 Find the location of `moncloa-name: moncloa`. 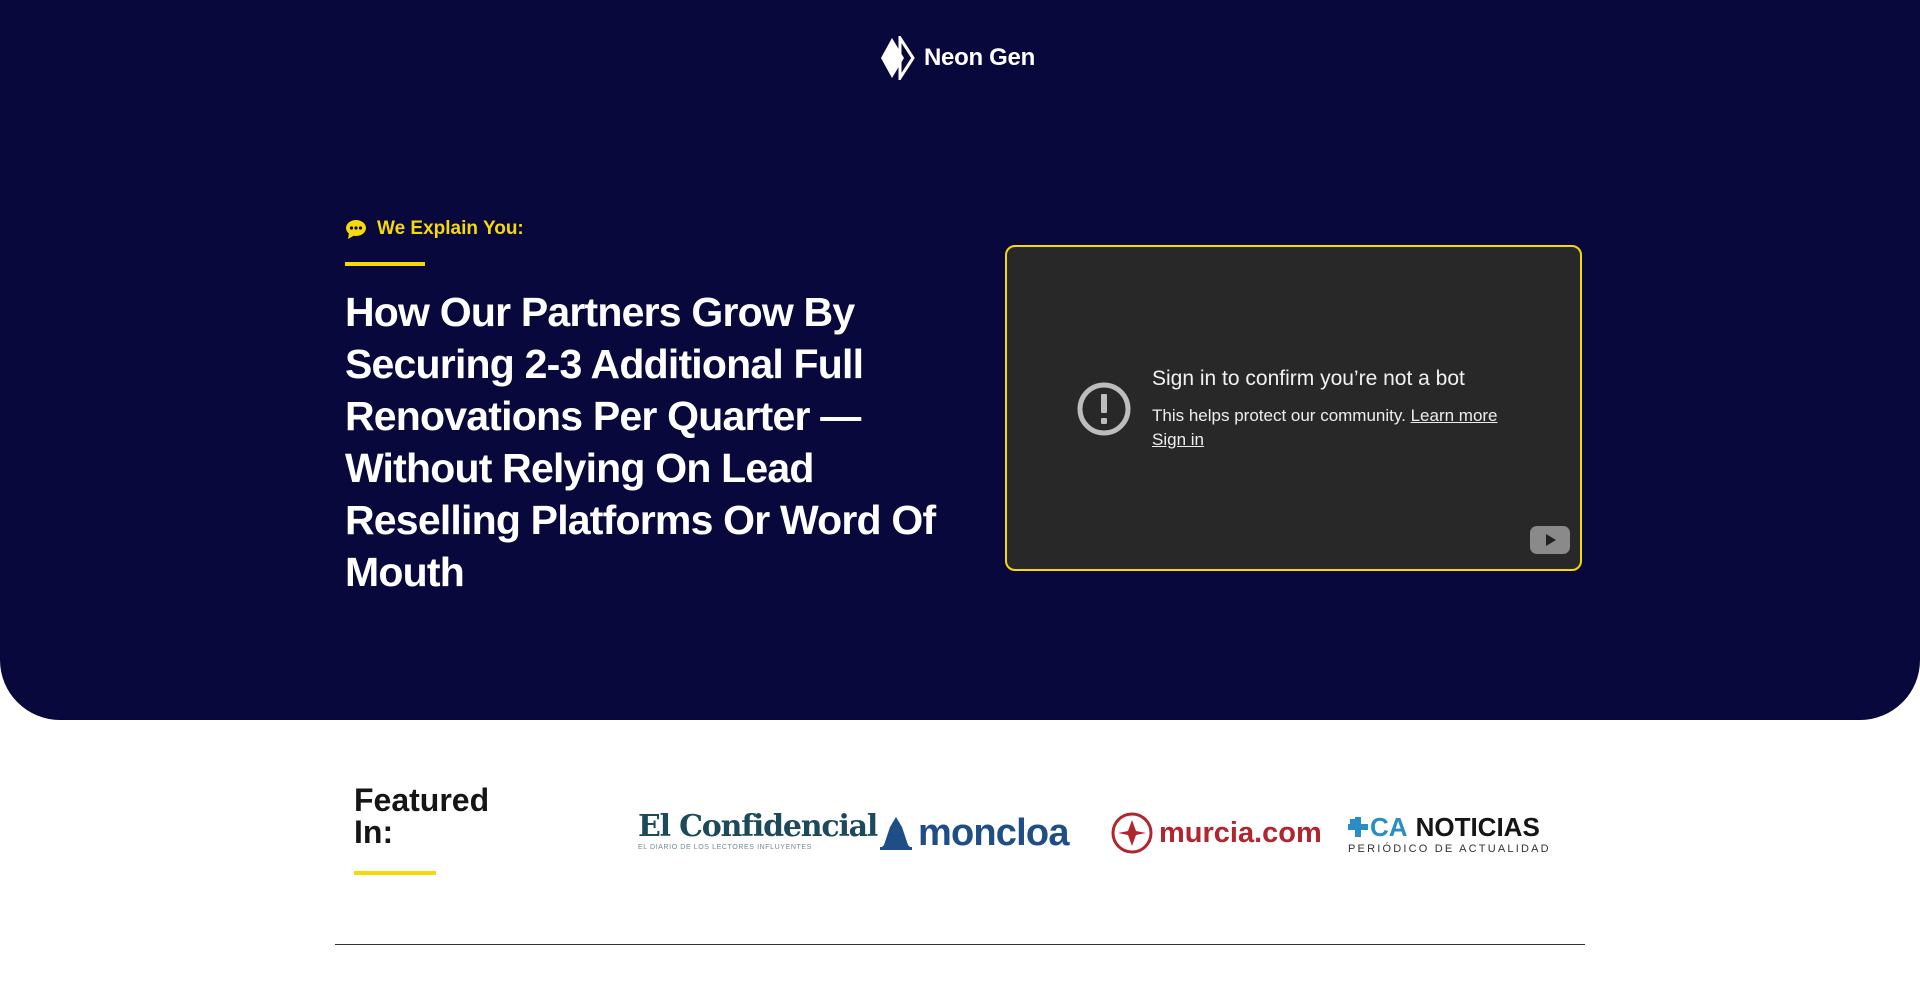

moncloa-name: moncloa is located at coordinates (993, 833).